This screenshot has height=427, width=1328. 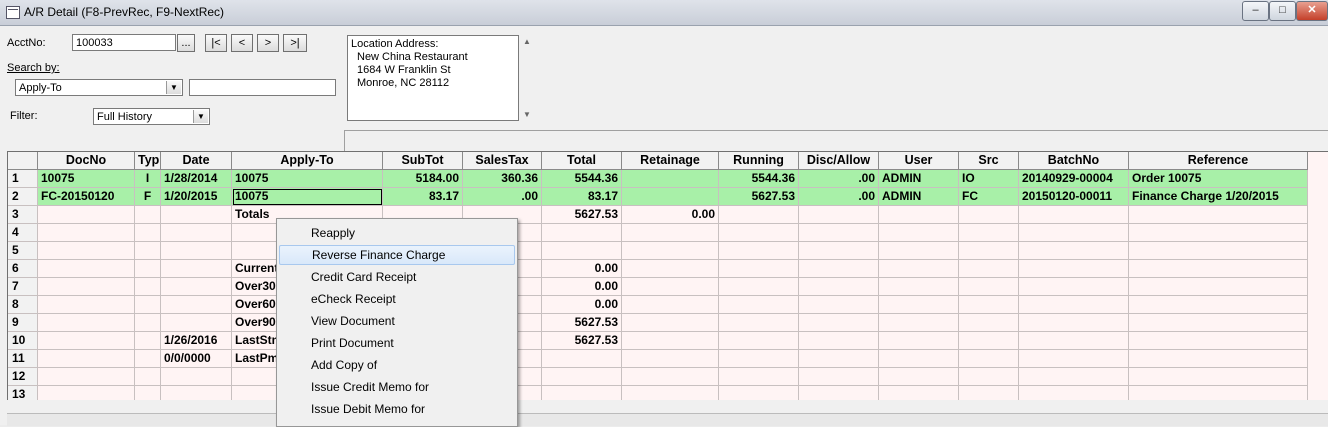 What do you see at coordinates (295, 43) in the screenshot?
I see `last-record-button: >|` at bounding box center [295, 43].